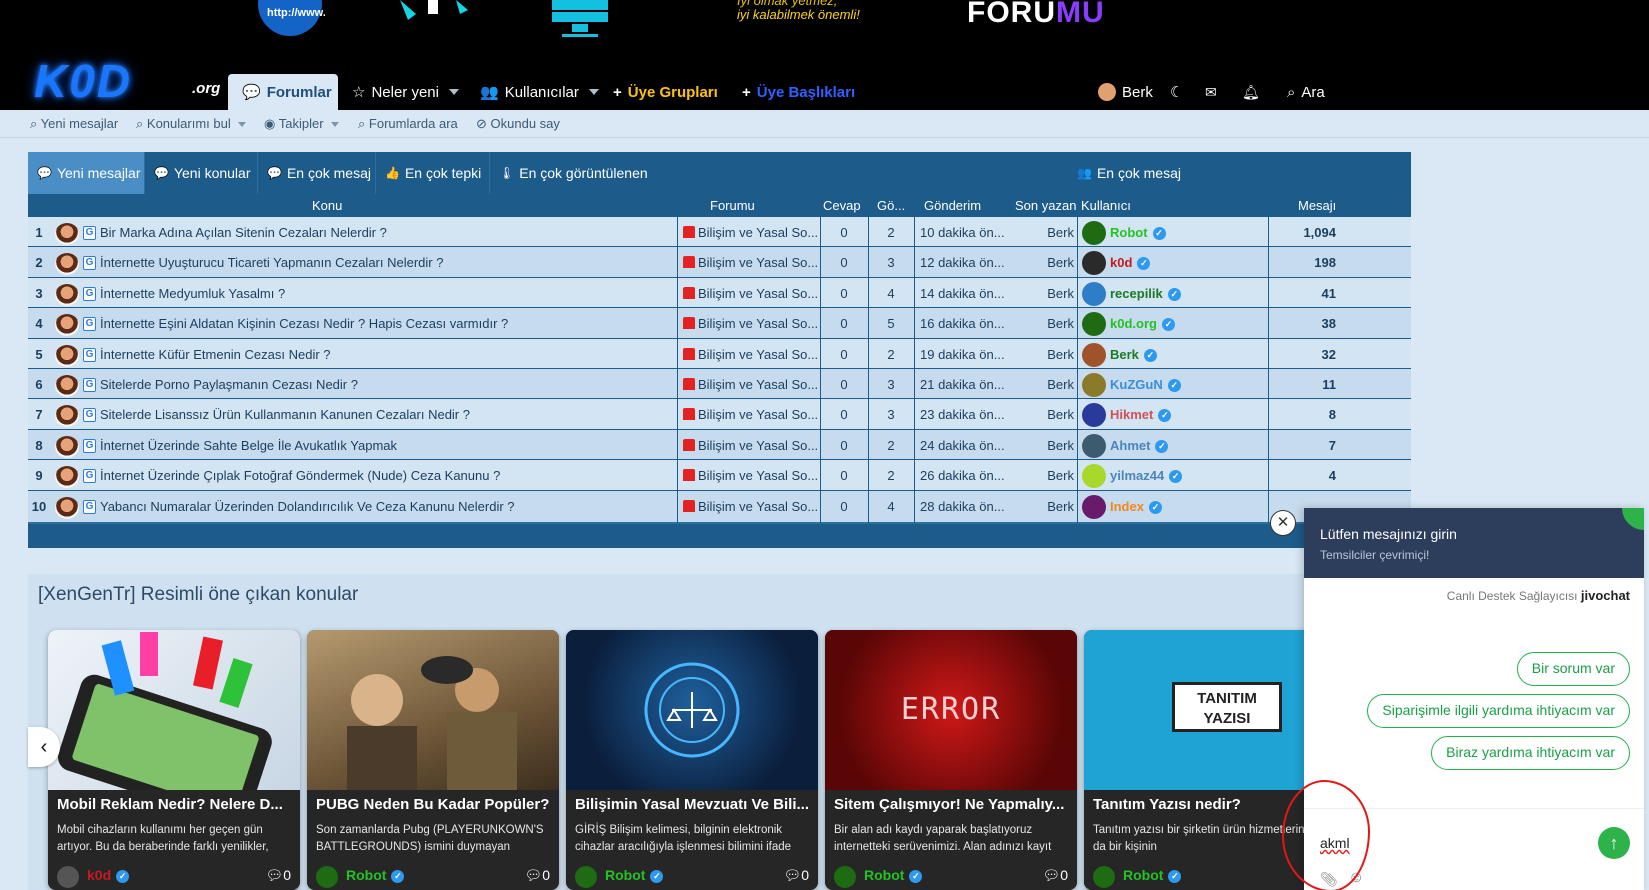 Image resolution: width=1649 pixels, height=890 pixels. What do you see at coordinates (1176, 92) in the screenshot?
I see `moon-icon: ☾` at bounding box center [1176, 92].